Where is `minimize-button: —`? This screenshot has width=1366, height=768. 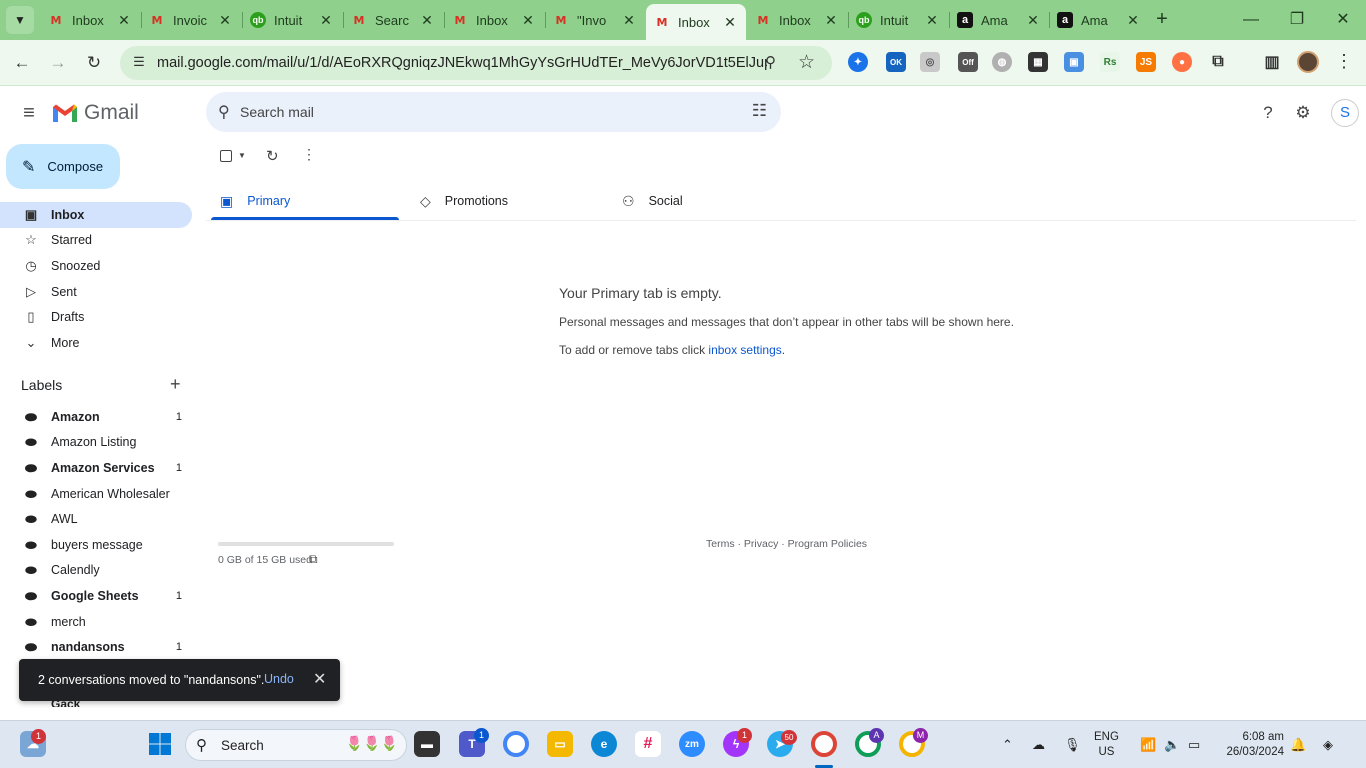
minimize-button: — is located at coordinates (1251, 20).